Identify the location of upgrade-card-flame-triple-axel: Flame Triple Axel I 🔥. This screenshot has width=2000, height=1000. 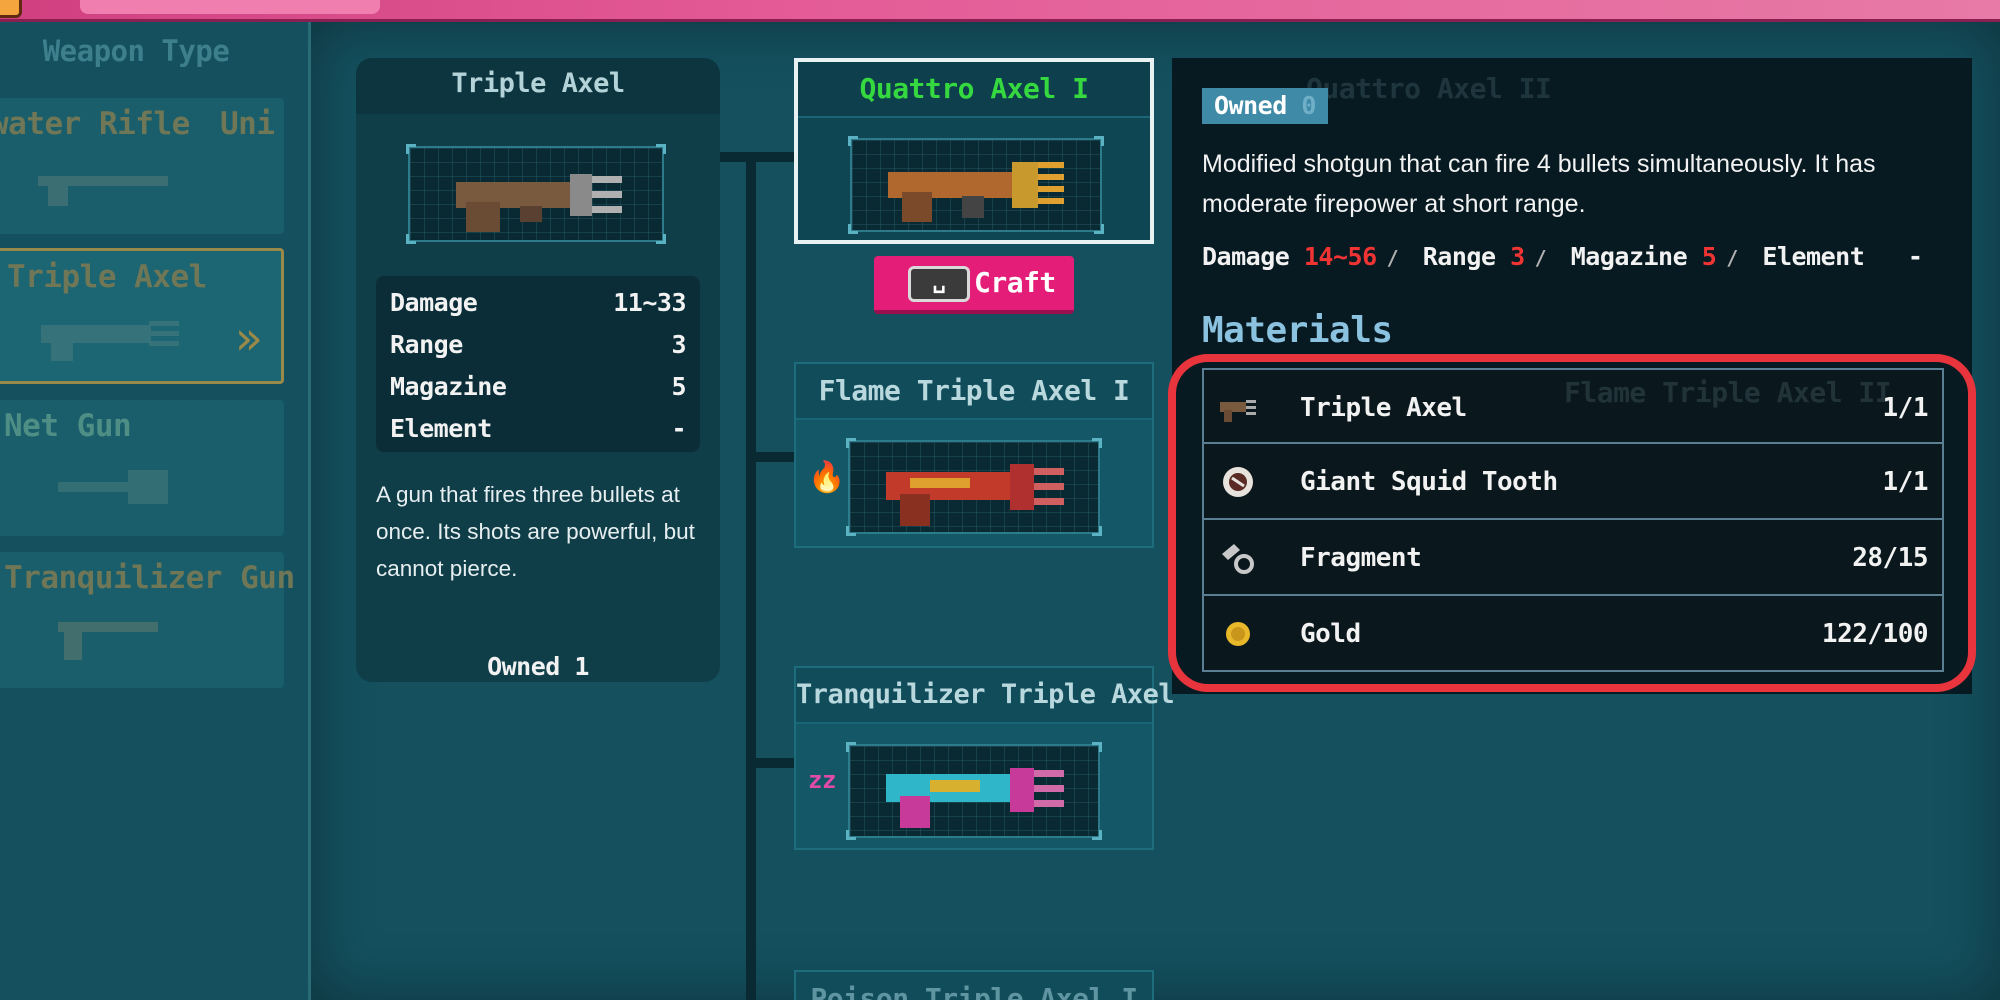
(974, 455).